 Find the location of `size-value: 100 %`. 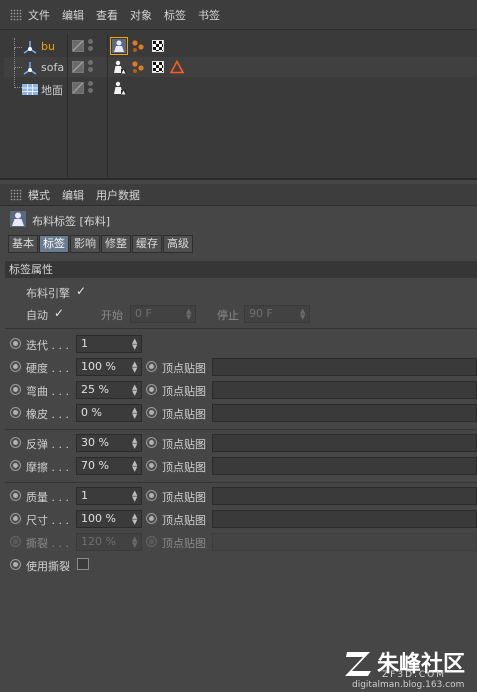

size-value: 100 % is located at coordinates (98, 518).